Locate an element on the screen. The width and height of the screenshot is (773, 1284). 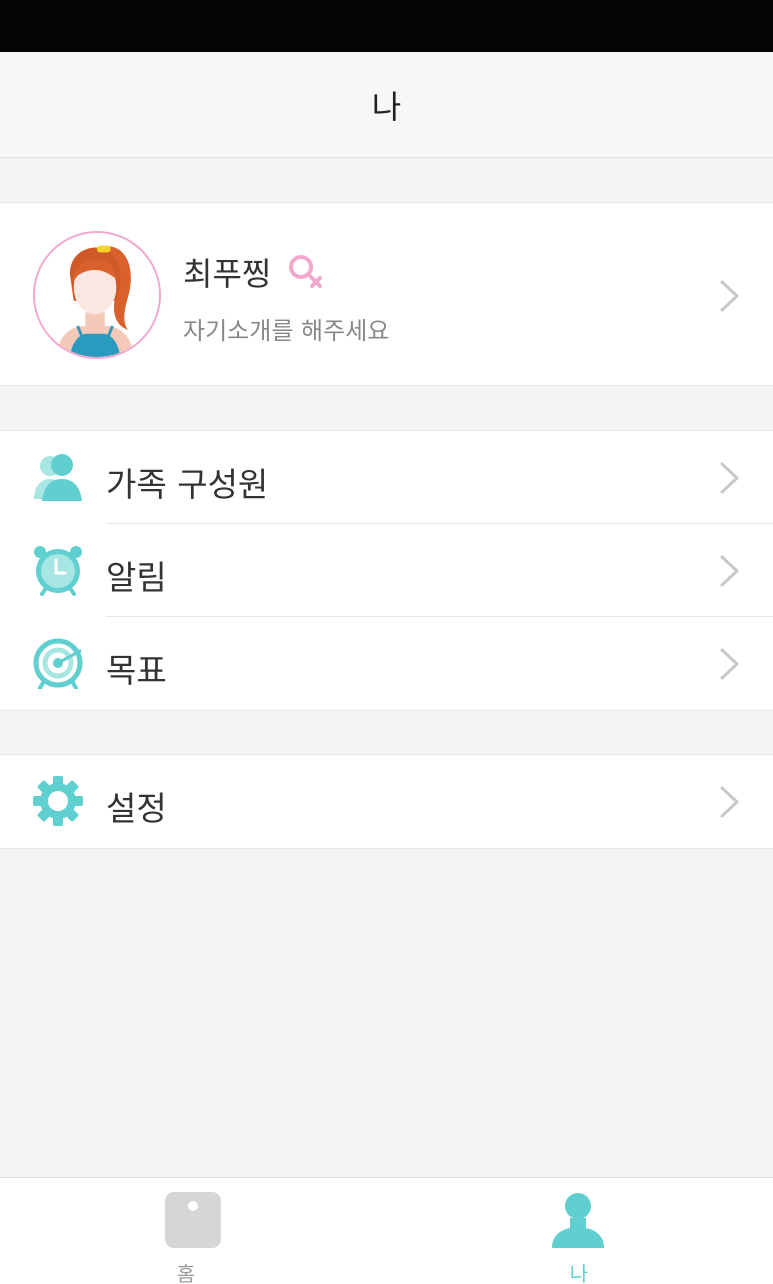
avatar is located at coordinates (97, 295).